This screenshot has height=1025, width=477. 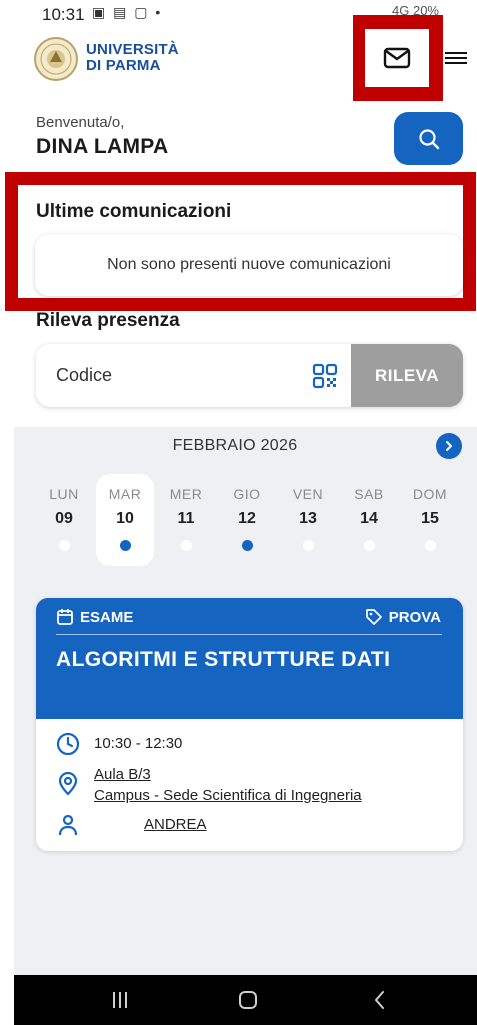 I want to click on event-type: ESAME, so click(x=94, y=617).